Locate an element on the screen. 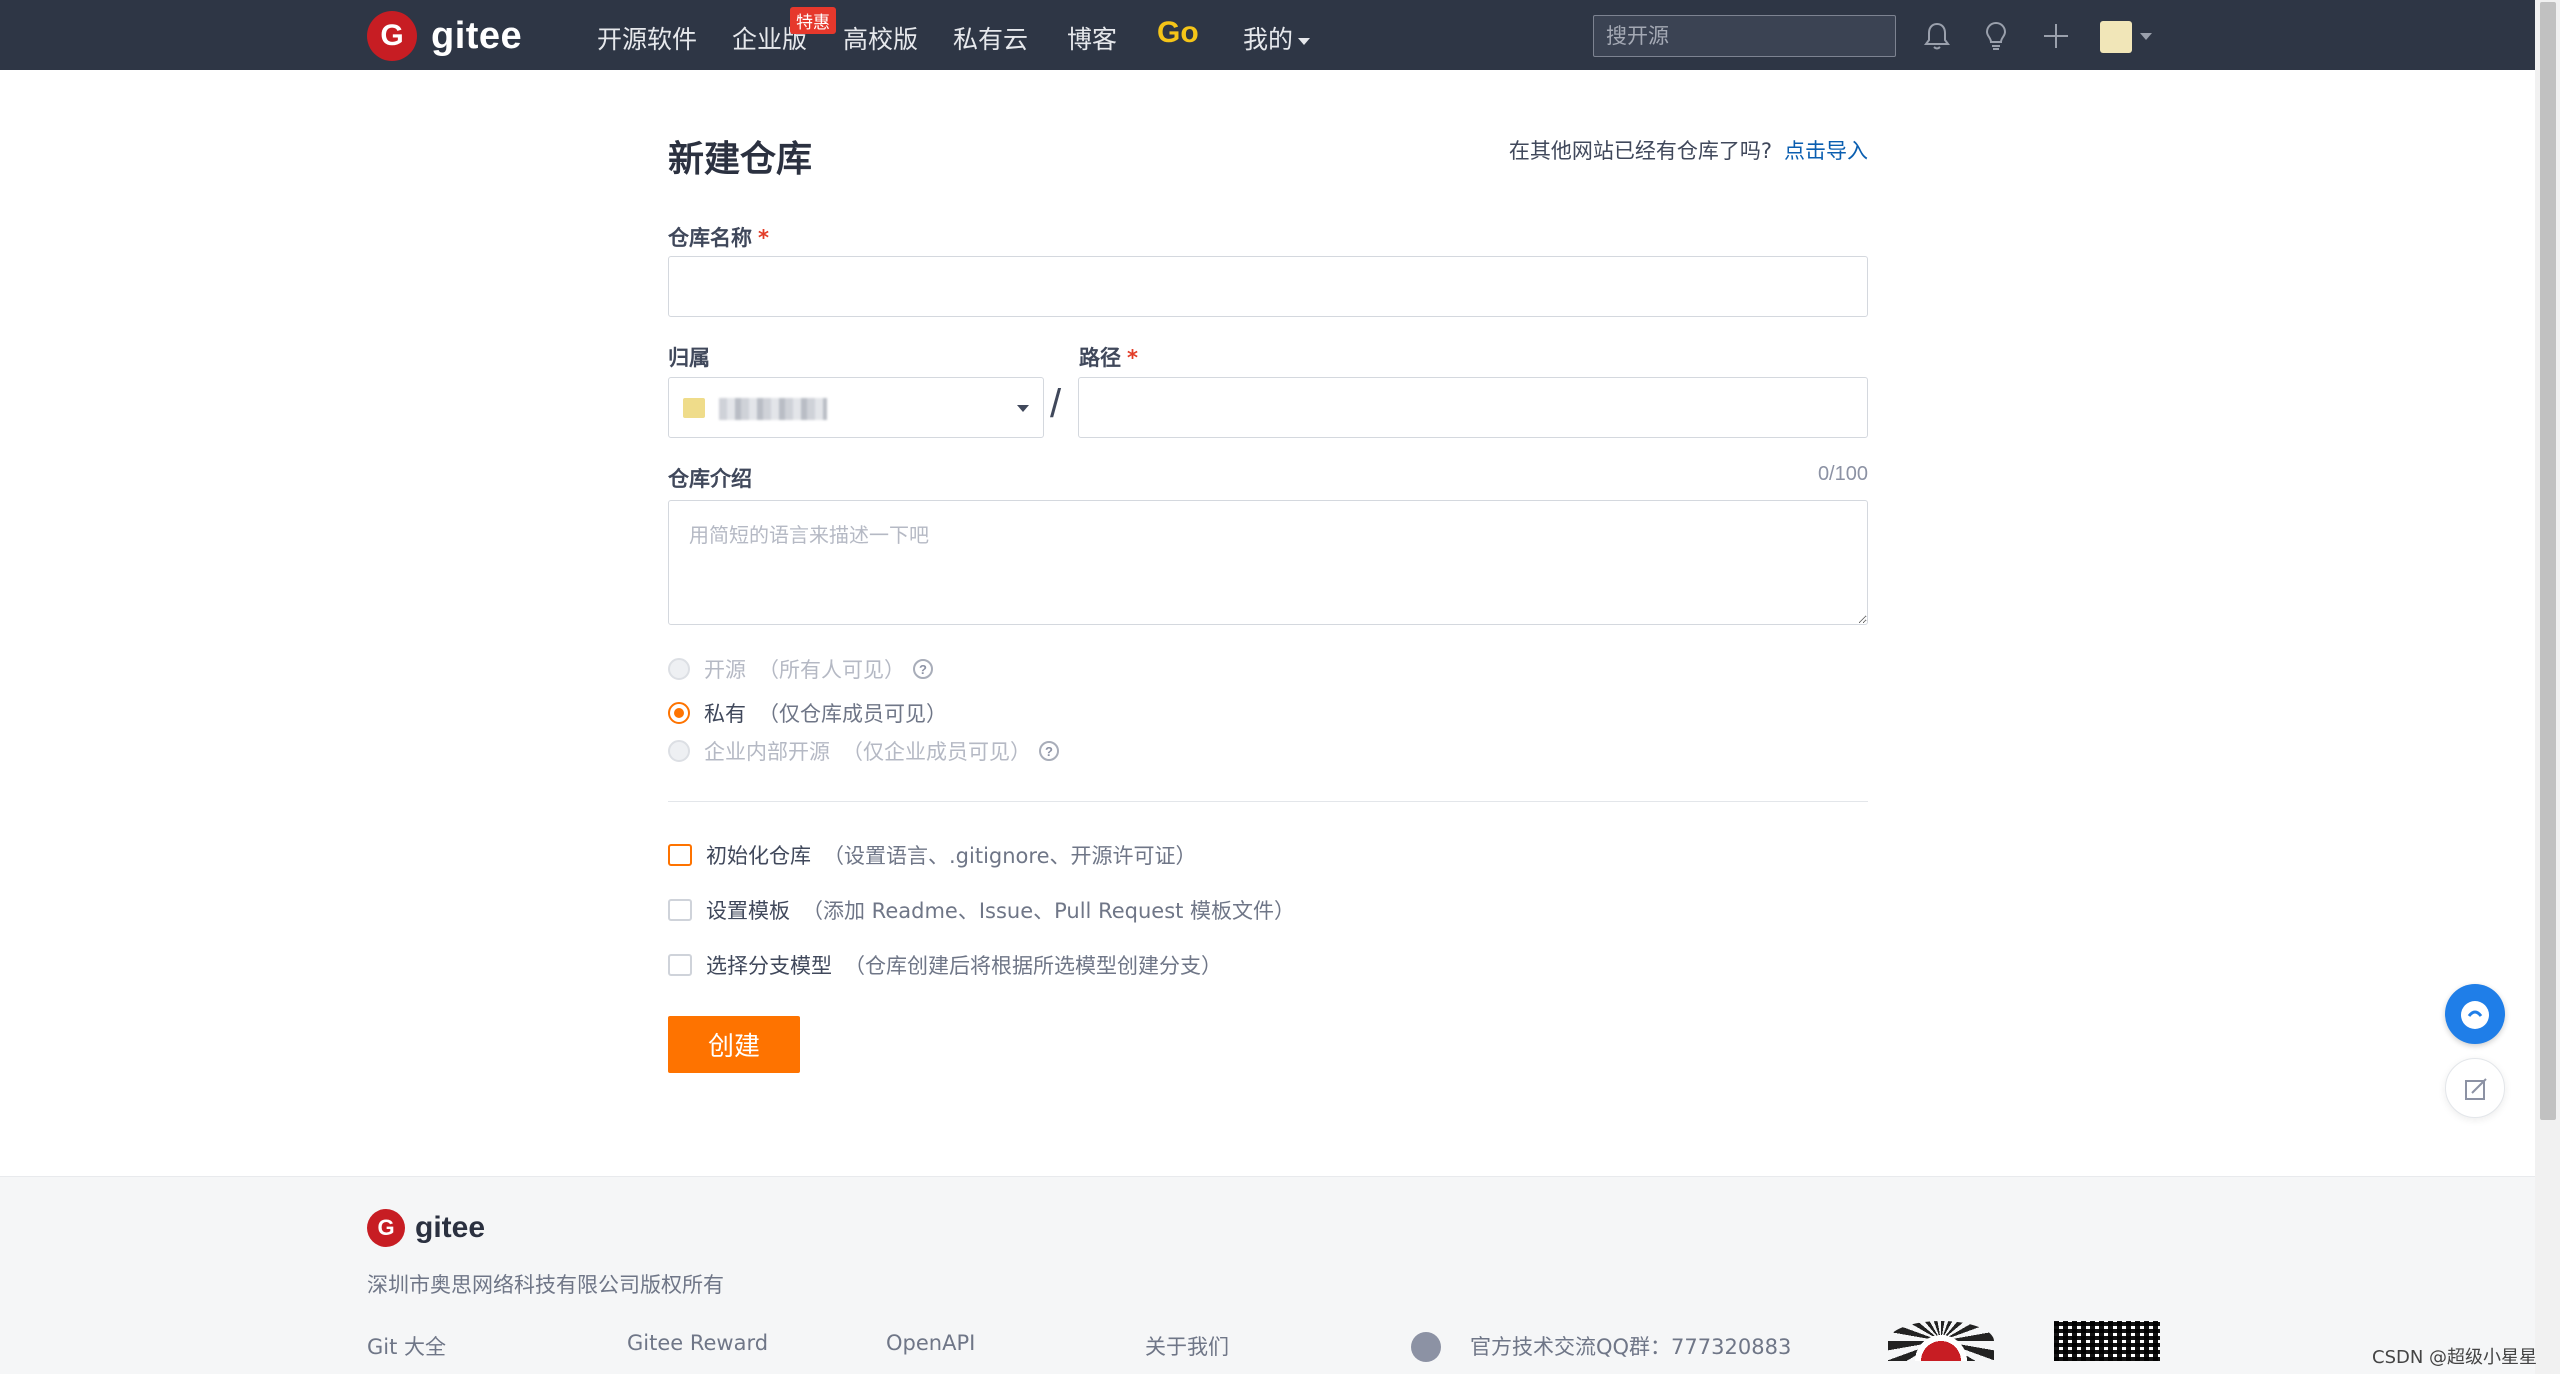  option-branch-model: 选择分支模型 （仓库创建后将根据所选模型创建分支） is located at coordinates (945, 965).